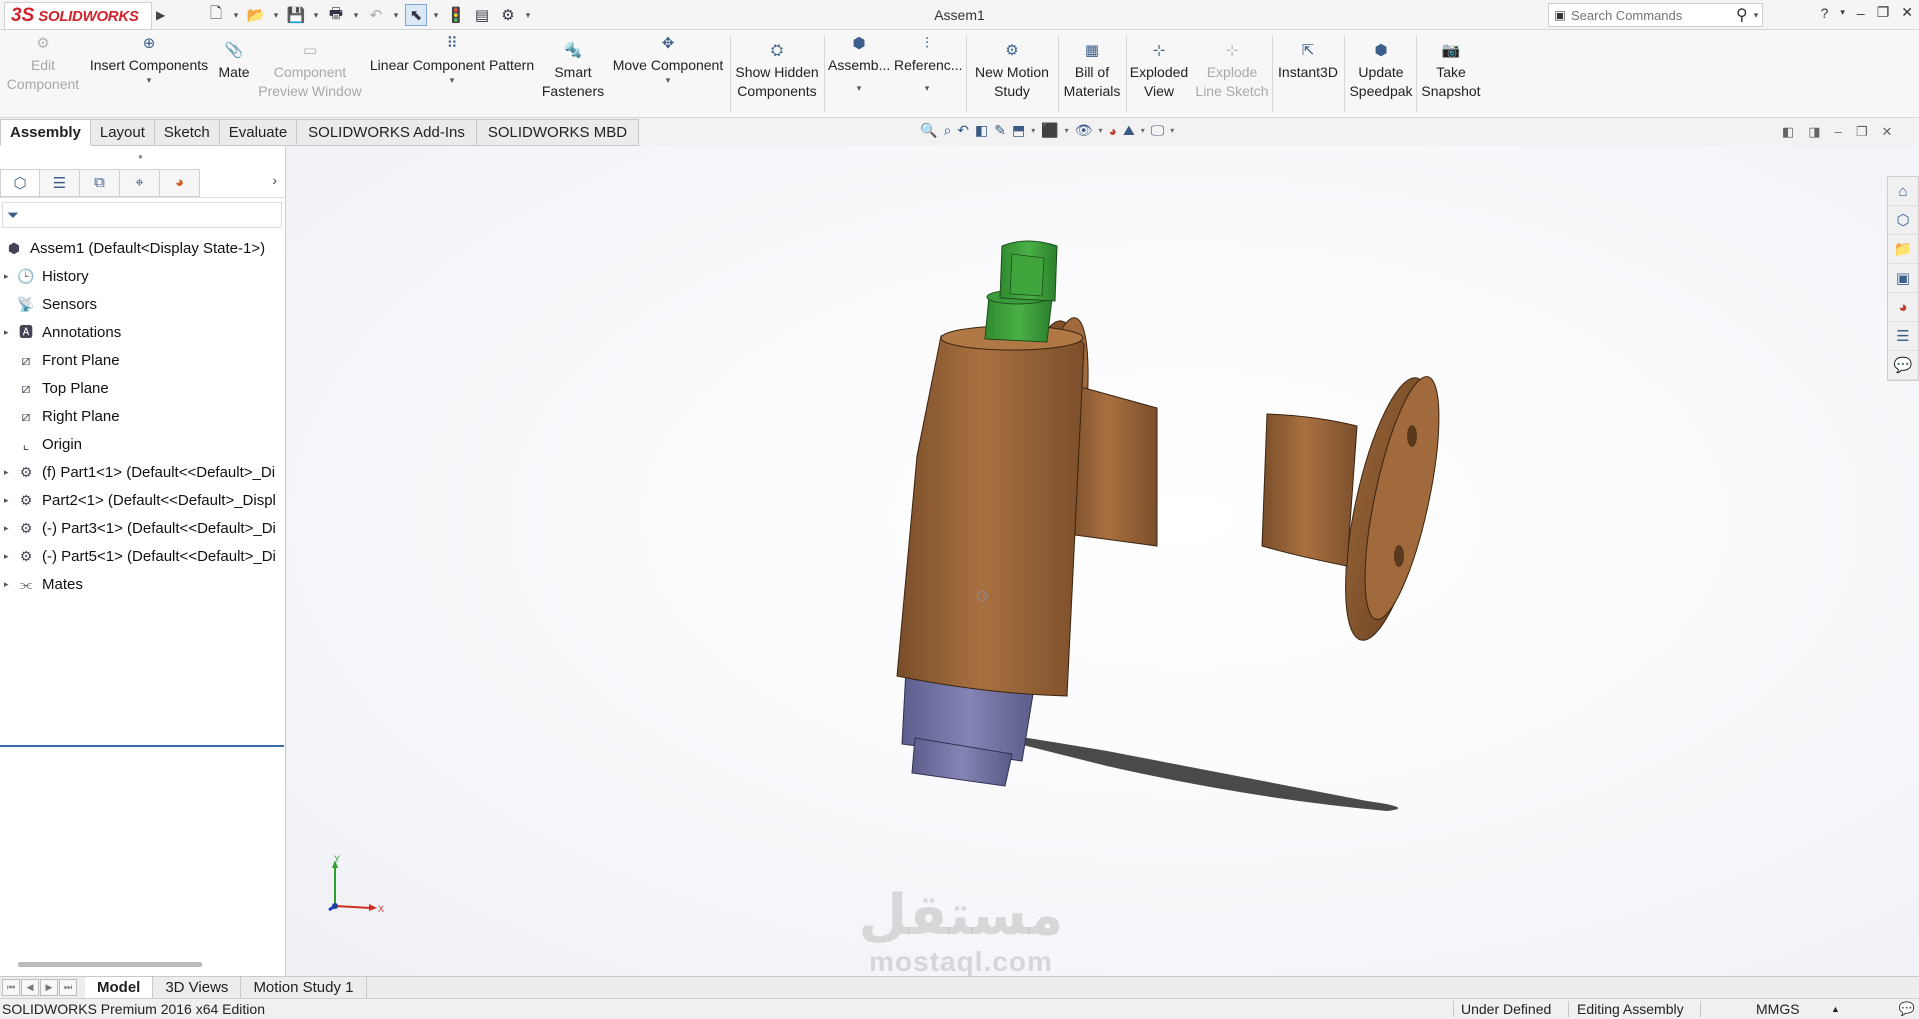  I want to click on hide-show-dropdown-icon: ▾, so click(1100, 130).